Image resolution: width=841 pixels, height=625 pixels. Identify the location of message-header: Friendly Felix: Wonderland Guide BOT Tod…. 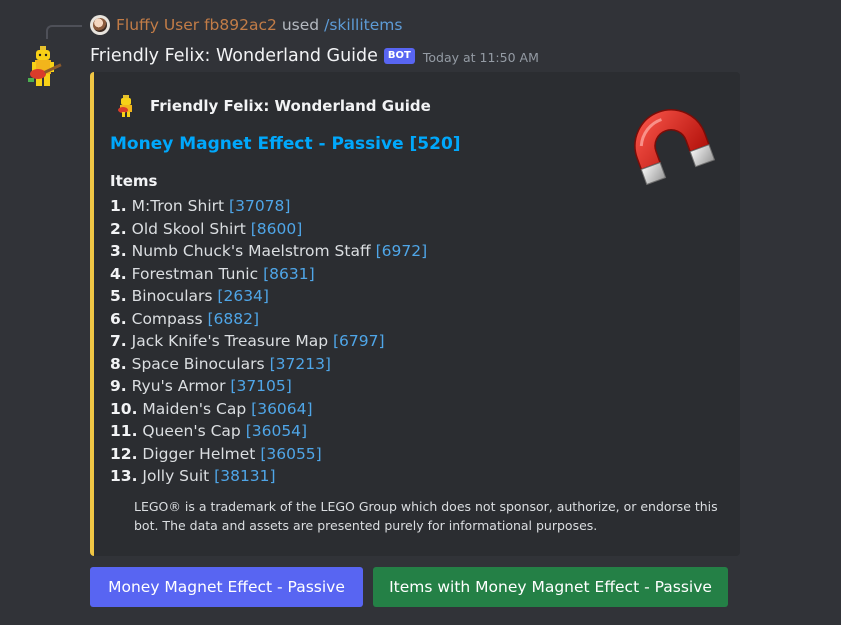
(314, 56).